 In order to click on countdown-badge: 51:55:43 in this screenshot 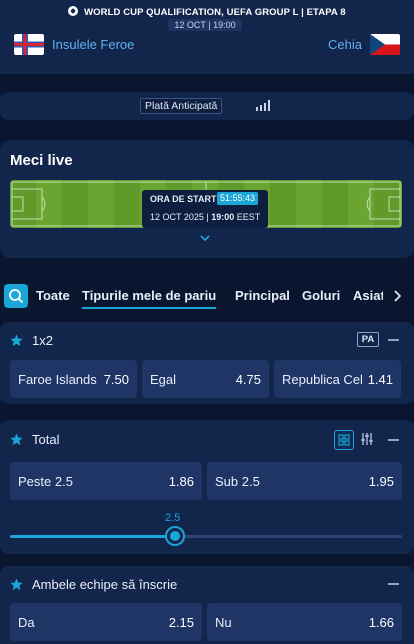, I will do `click(238, 198)`.